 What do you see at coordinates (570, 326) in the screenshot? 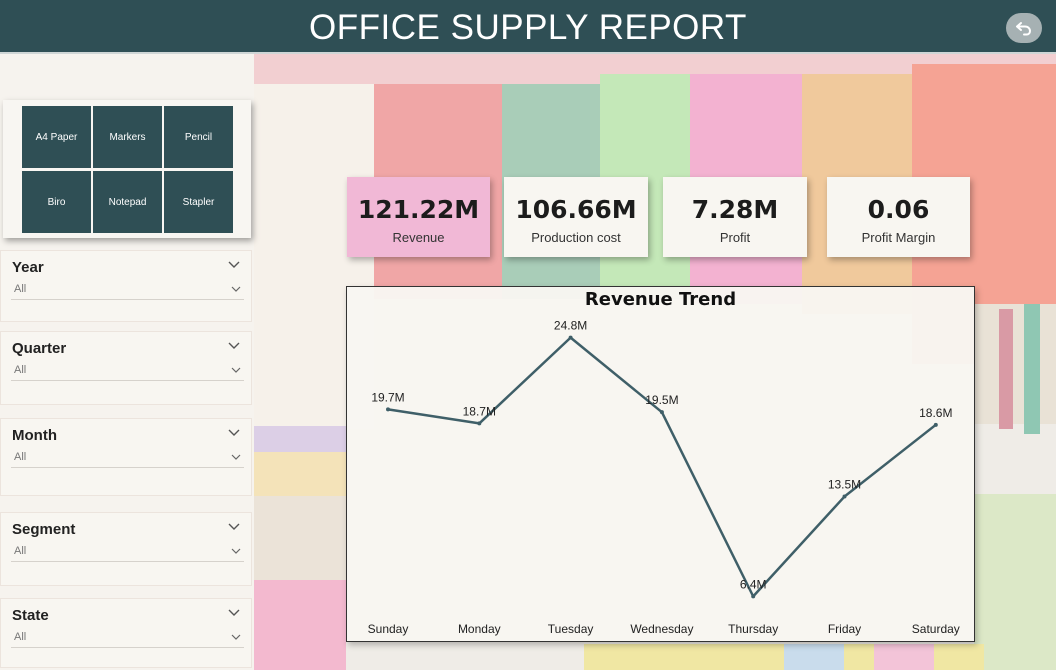
I see `data-label: 24.8M` at bounding box center [570, 326].